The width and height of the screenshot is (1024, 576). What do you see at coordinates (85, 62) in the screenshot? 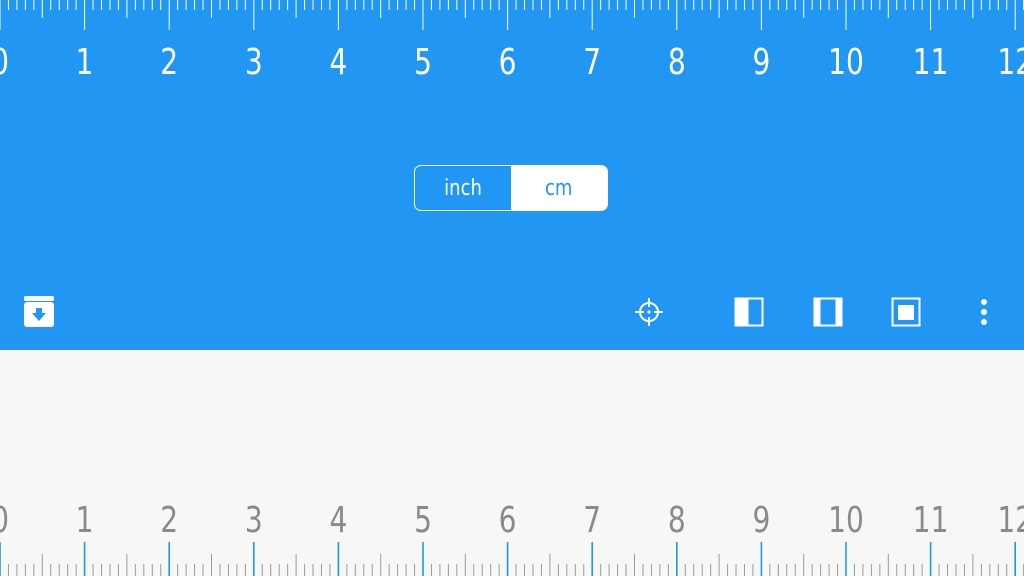
I see `top-ruler-label: 1` at bounding box center [85, 62].